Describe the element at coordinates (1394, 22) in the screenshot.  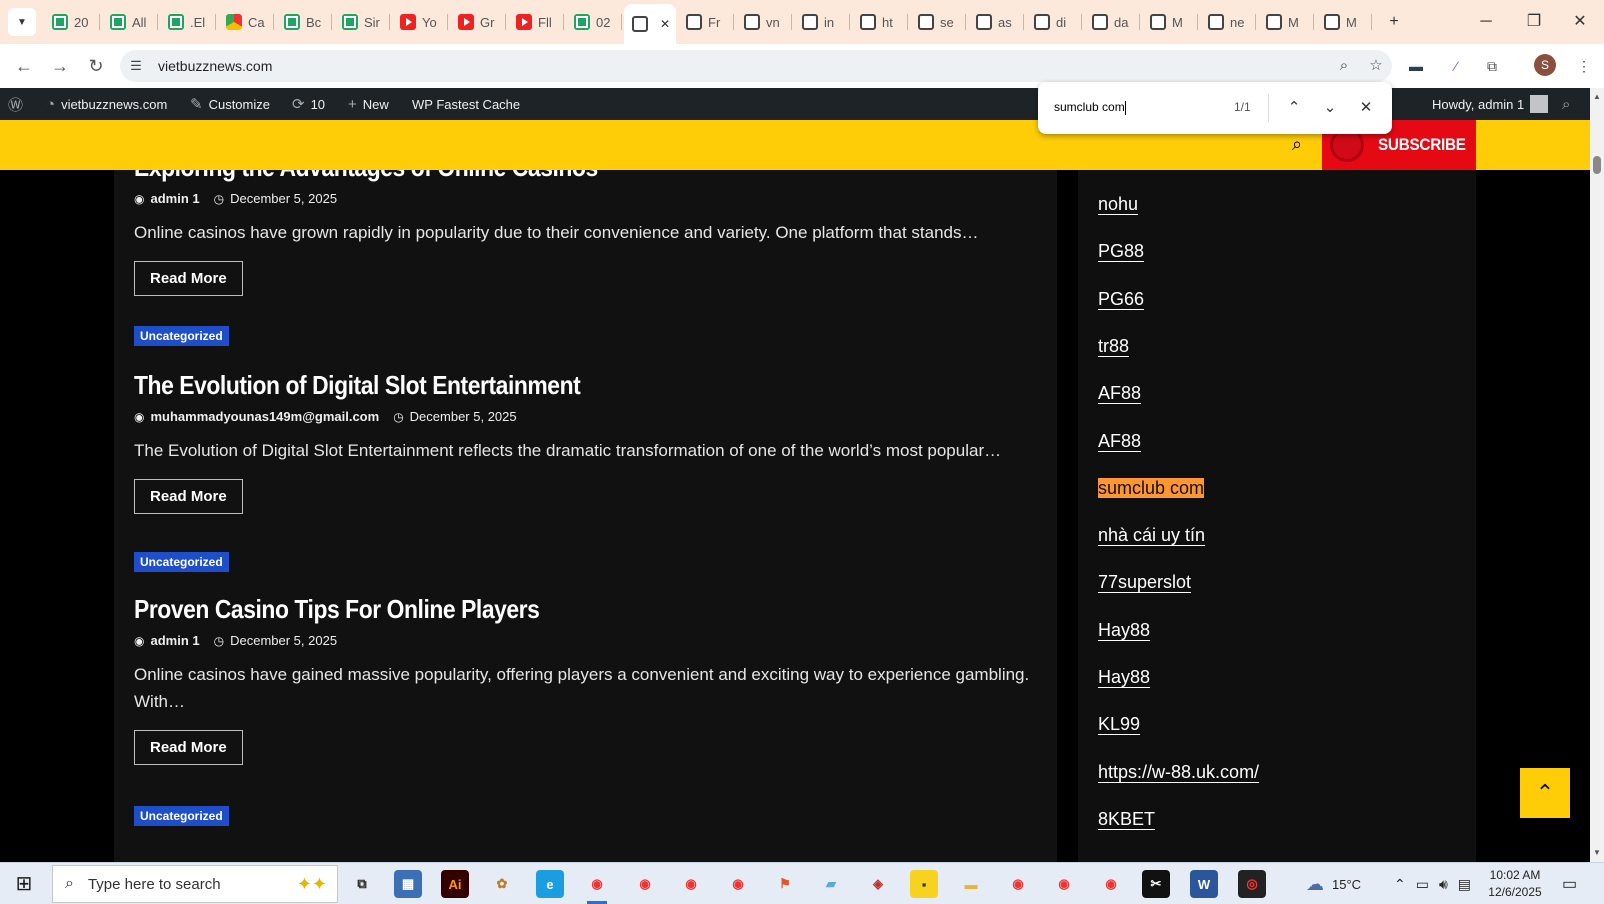
I see `new-tab-button: +` at that location.